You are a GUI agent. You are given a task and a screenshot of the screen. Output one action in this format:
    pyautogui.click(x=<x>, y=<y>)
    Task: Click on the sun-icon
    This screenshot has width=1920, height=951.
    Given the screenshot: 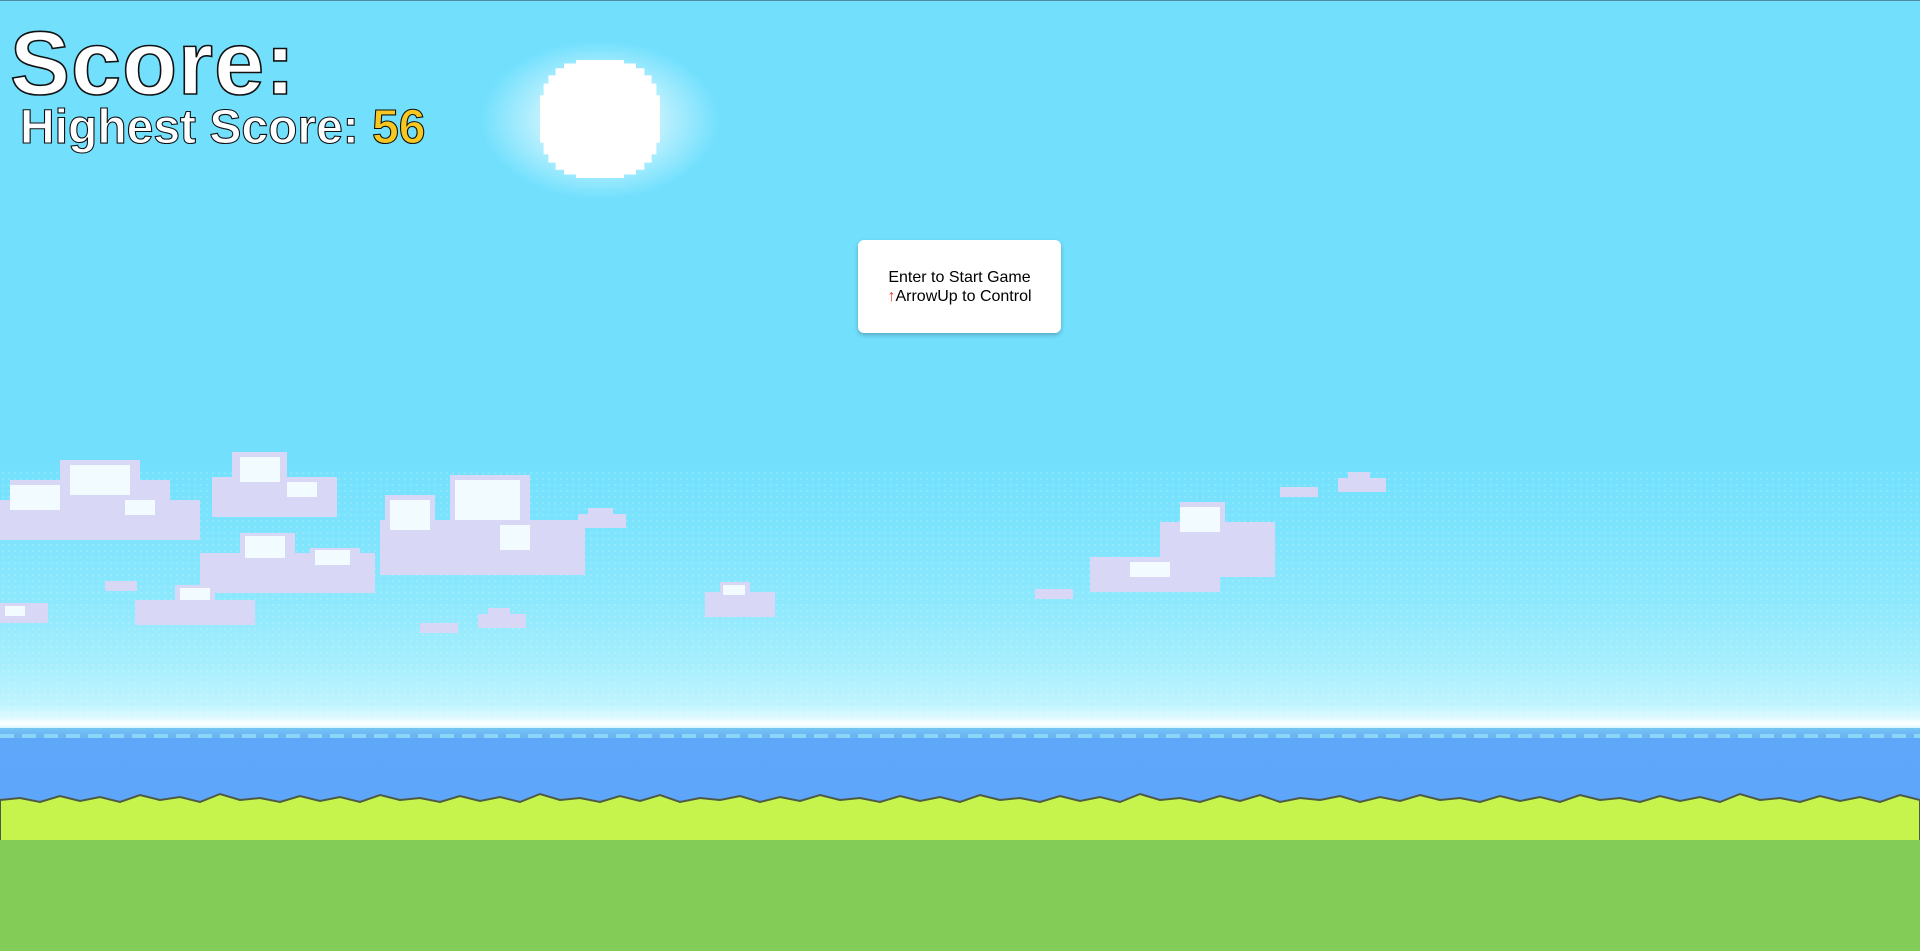 What is the action you would take?
    pyautogui.click(x=600, y=119)
    